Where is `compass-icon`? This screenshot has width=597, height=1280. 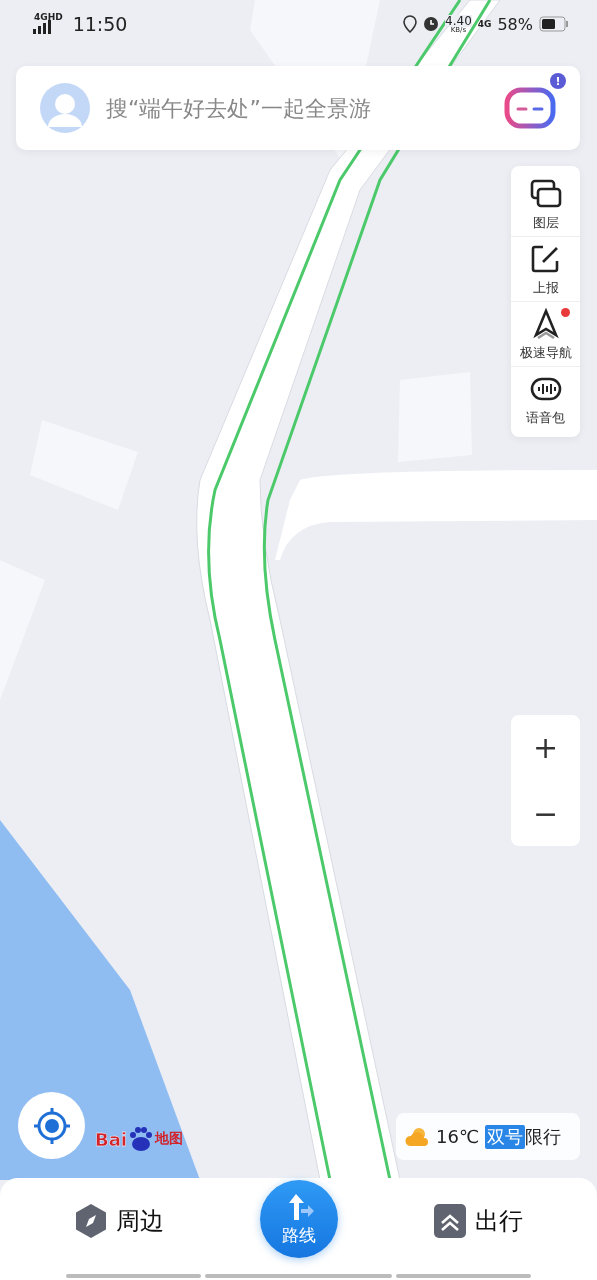 compass-icon is located at coordinates (91, 1221).